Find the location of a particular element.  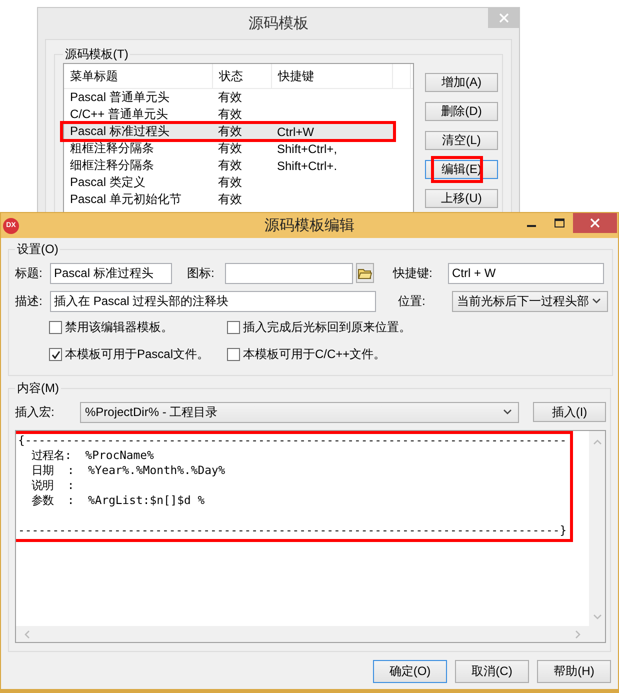

scroll-up-icon is located at coordinates (597, 442).